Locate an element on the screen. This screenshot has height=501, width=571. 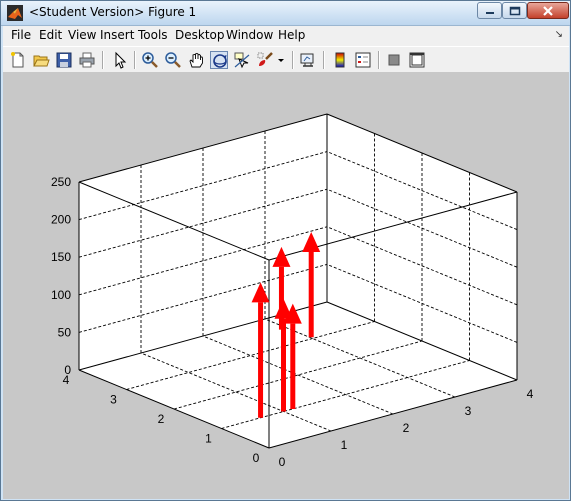
data-cursor-icon is located at coordinates (242, 60).